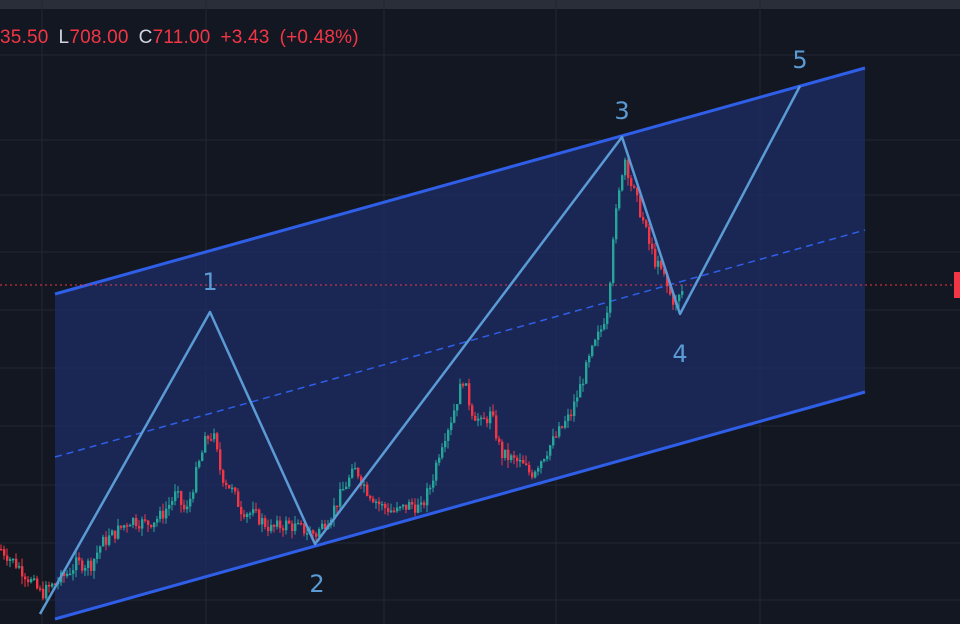  Describe the element at coordinates (64, 37) in the screenshot. I see `low-key: L` at that location.